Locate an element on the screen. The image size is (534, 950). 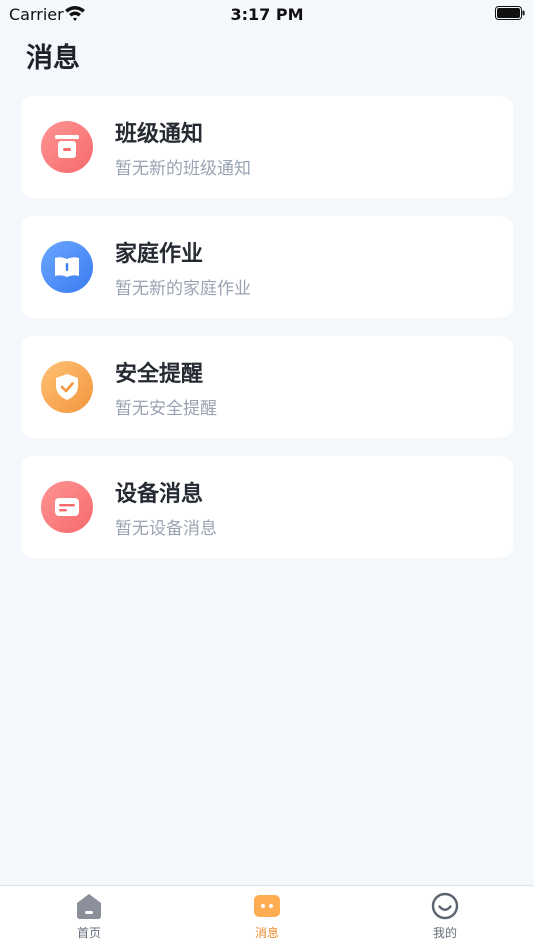
battery-icon is located at coordinates (510, 13).